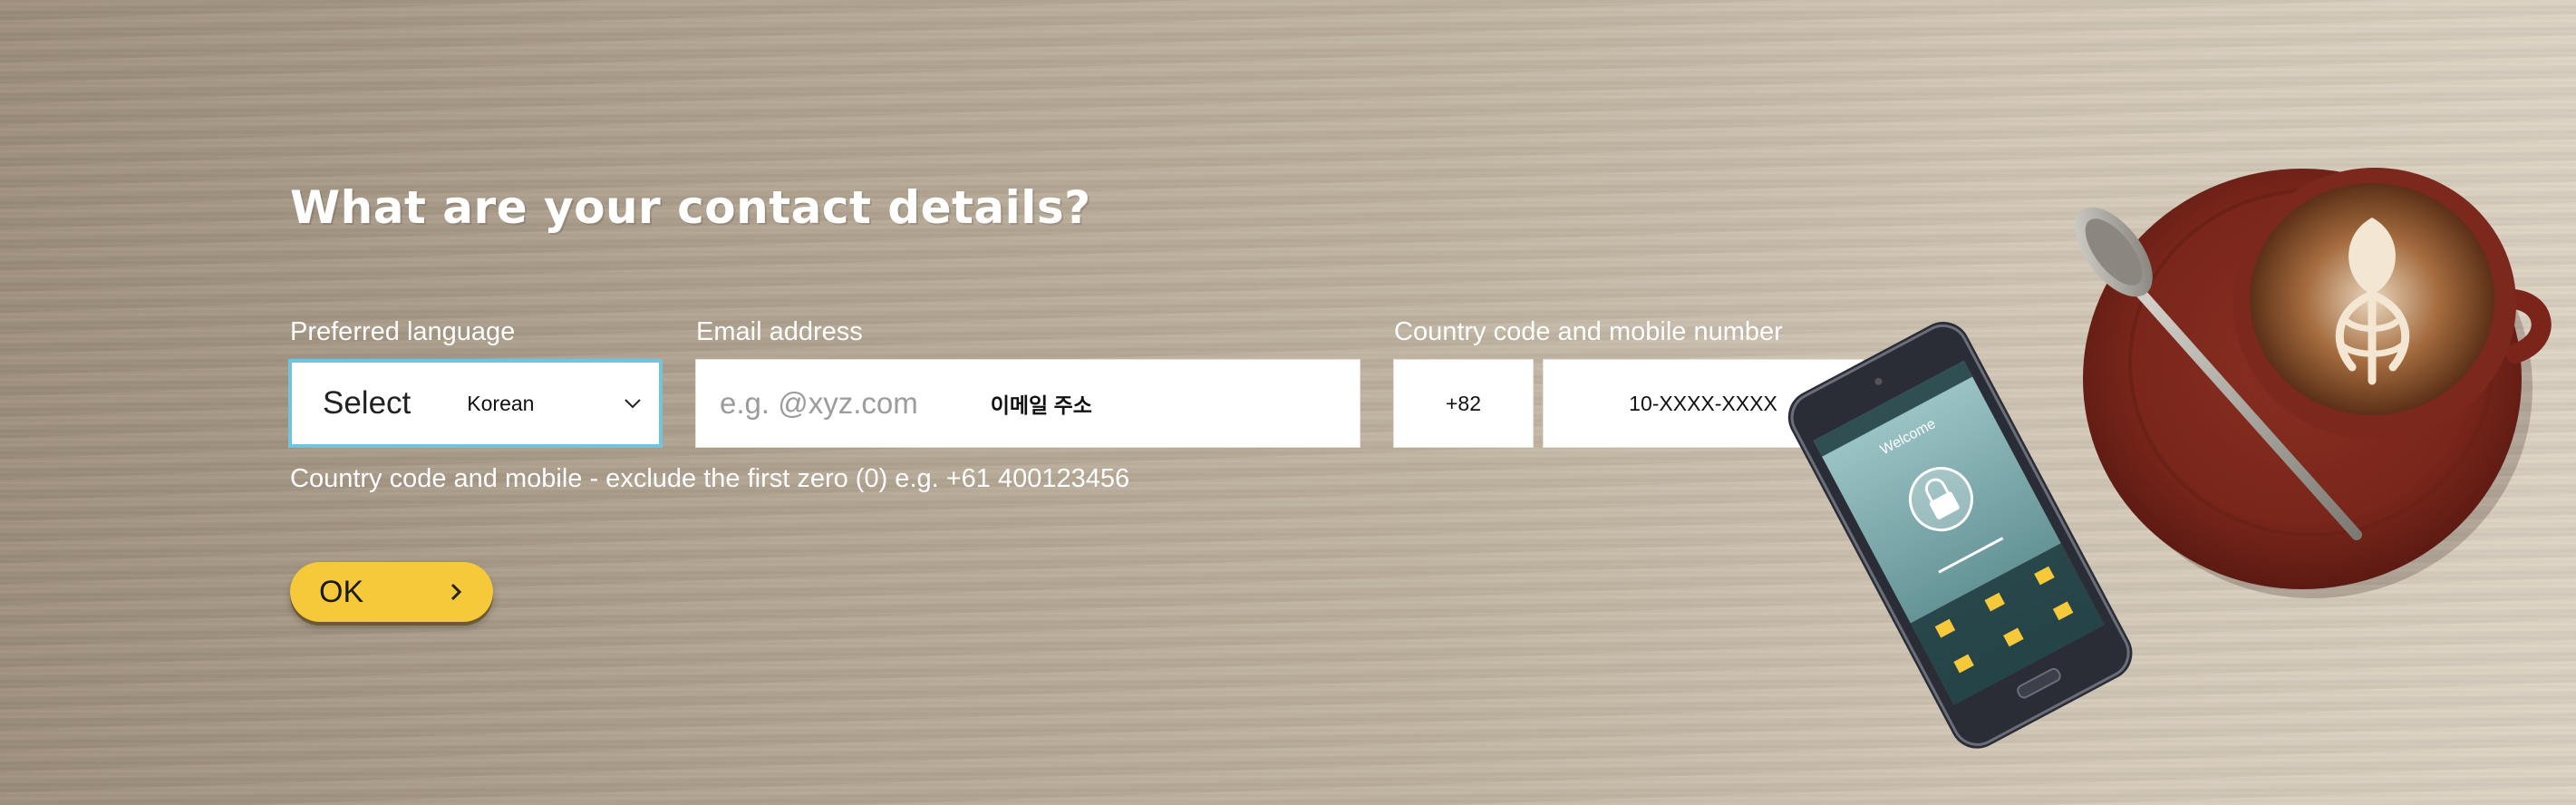  I want to click on mobile-label: Country code and mobile number, so click(1588, 331).